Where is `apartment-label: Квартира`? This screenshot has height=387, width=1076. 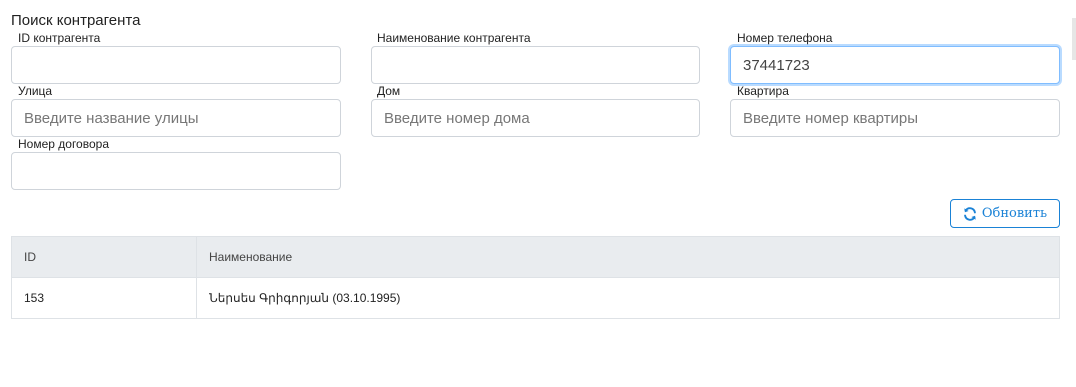
apartment-label: Квартира is located at coordinates (763, 91).